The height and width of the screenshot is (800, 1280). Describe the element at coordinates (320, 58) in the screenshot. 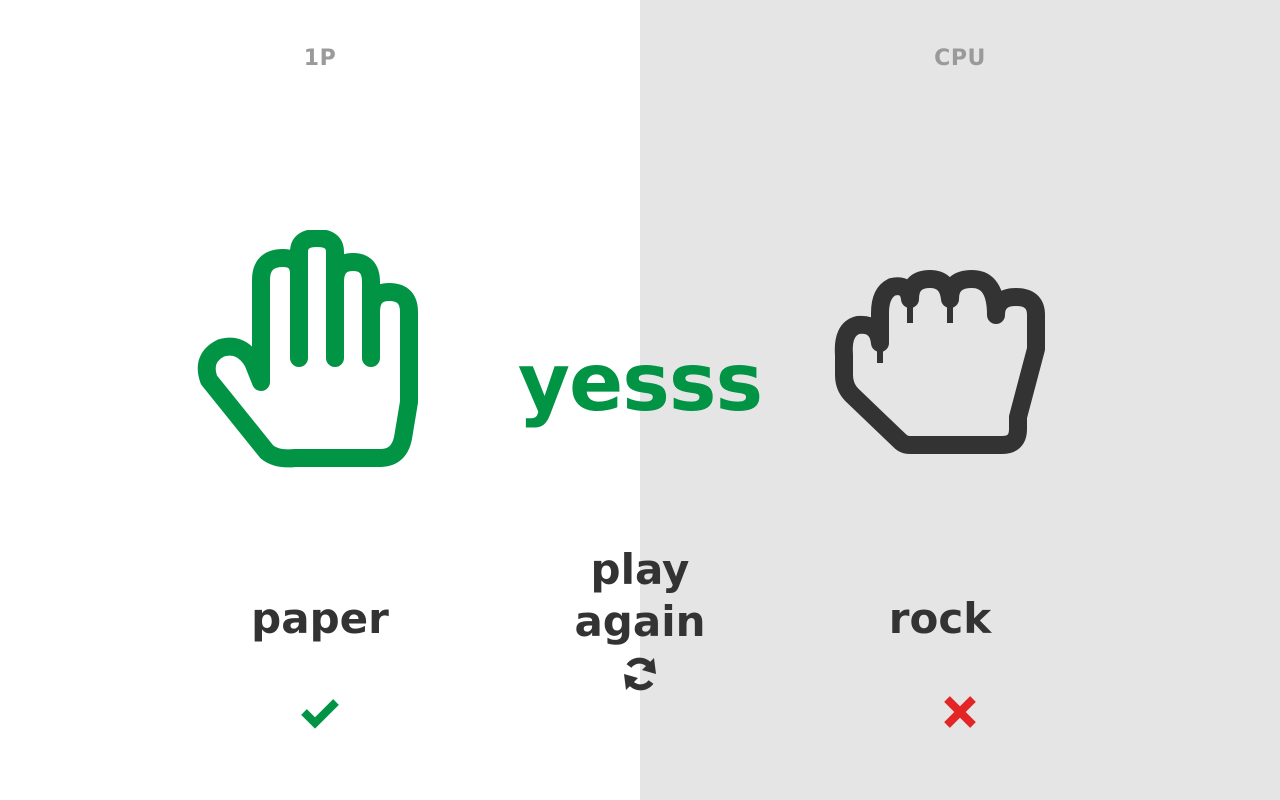

I see `player-label: 1P` at that location.